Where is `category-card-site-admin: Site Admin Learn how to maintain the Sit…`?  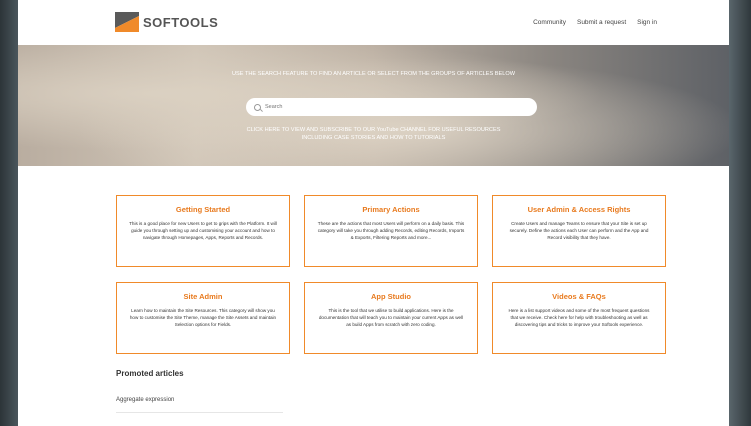
category-card-site-admin: Site Admin Learn how to maintain the Sit… is located at coordinates (203, 318).